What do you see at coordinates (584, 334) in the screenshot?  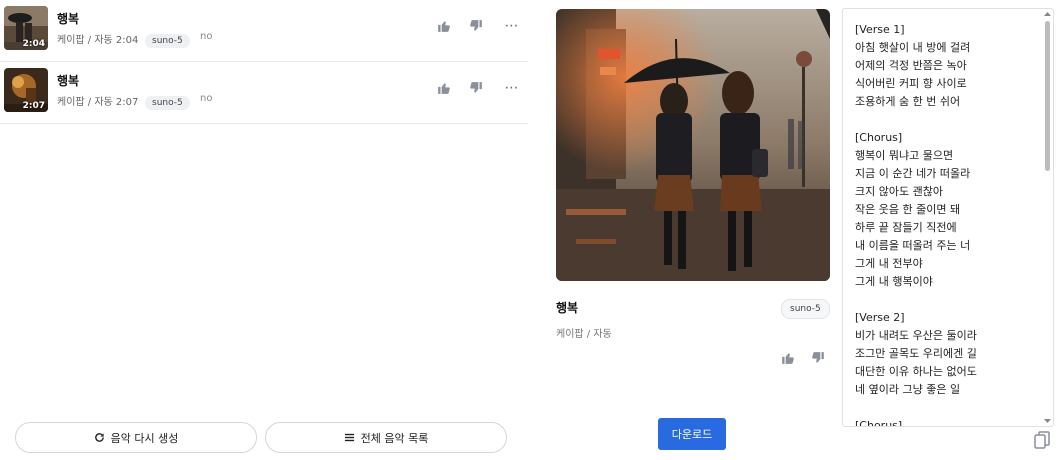 I see `detail-meta: 케이팝 / 자동` at bounding box center [584, 334].